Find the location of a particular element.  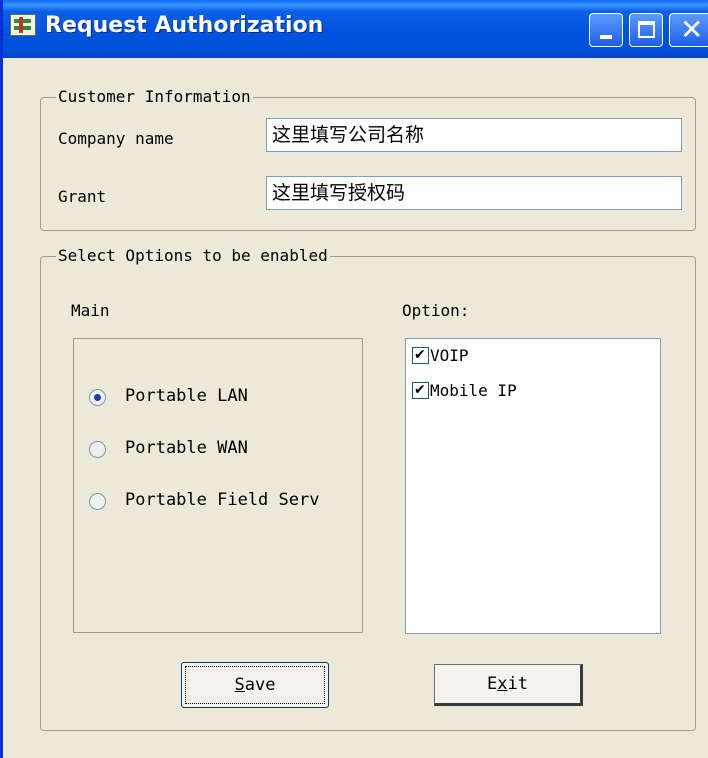

grant-label: Grant is located at coordinates (82, 196).